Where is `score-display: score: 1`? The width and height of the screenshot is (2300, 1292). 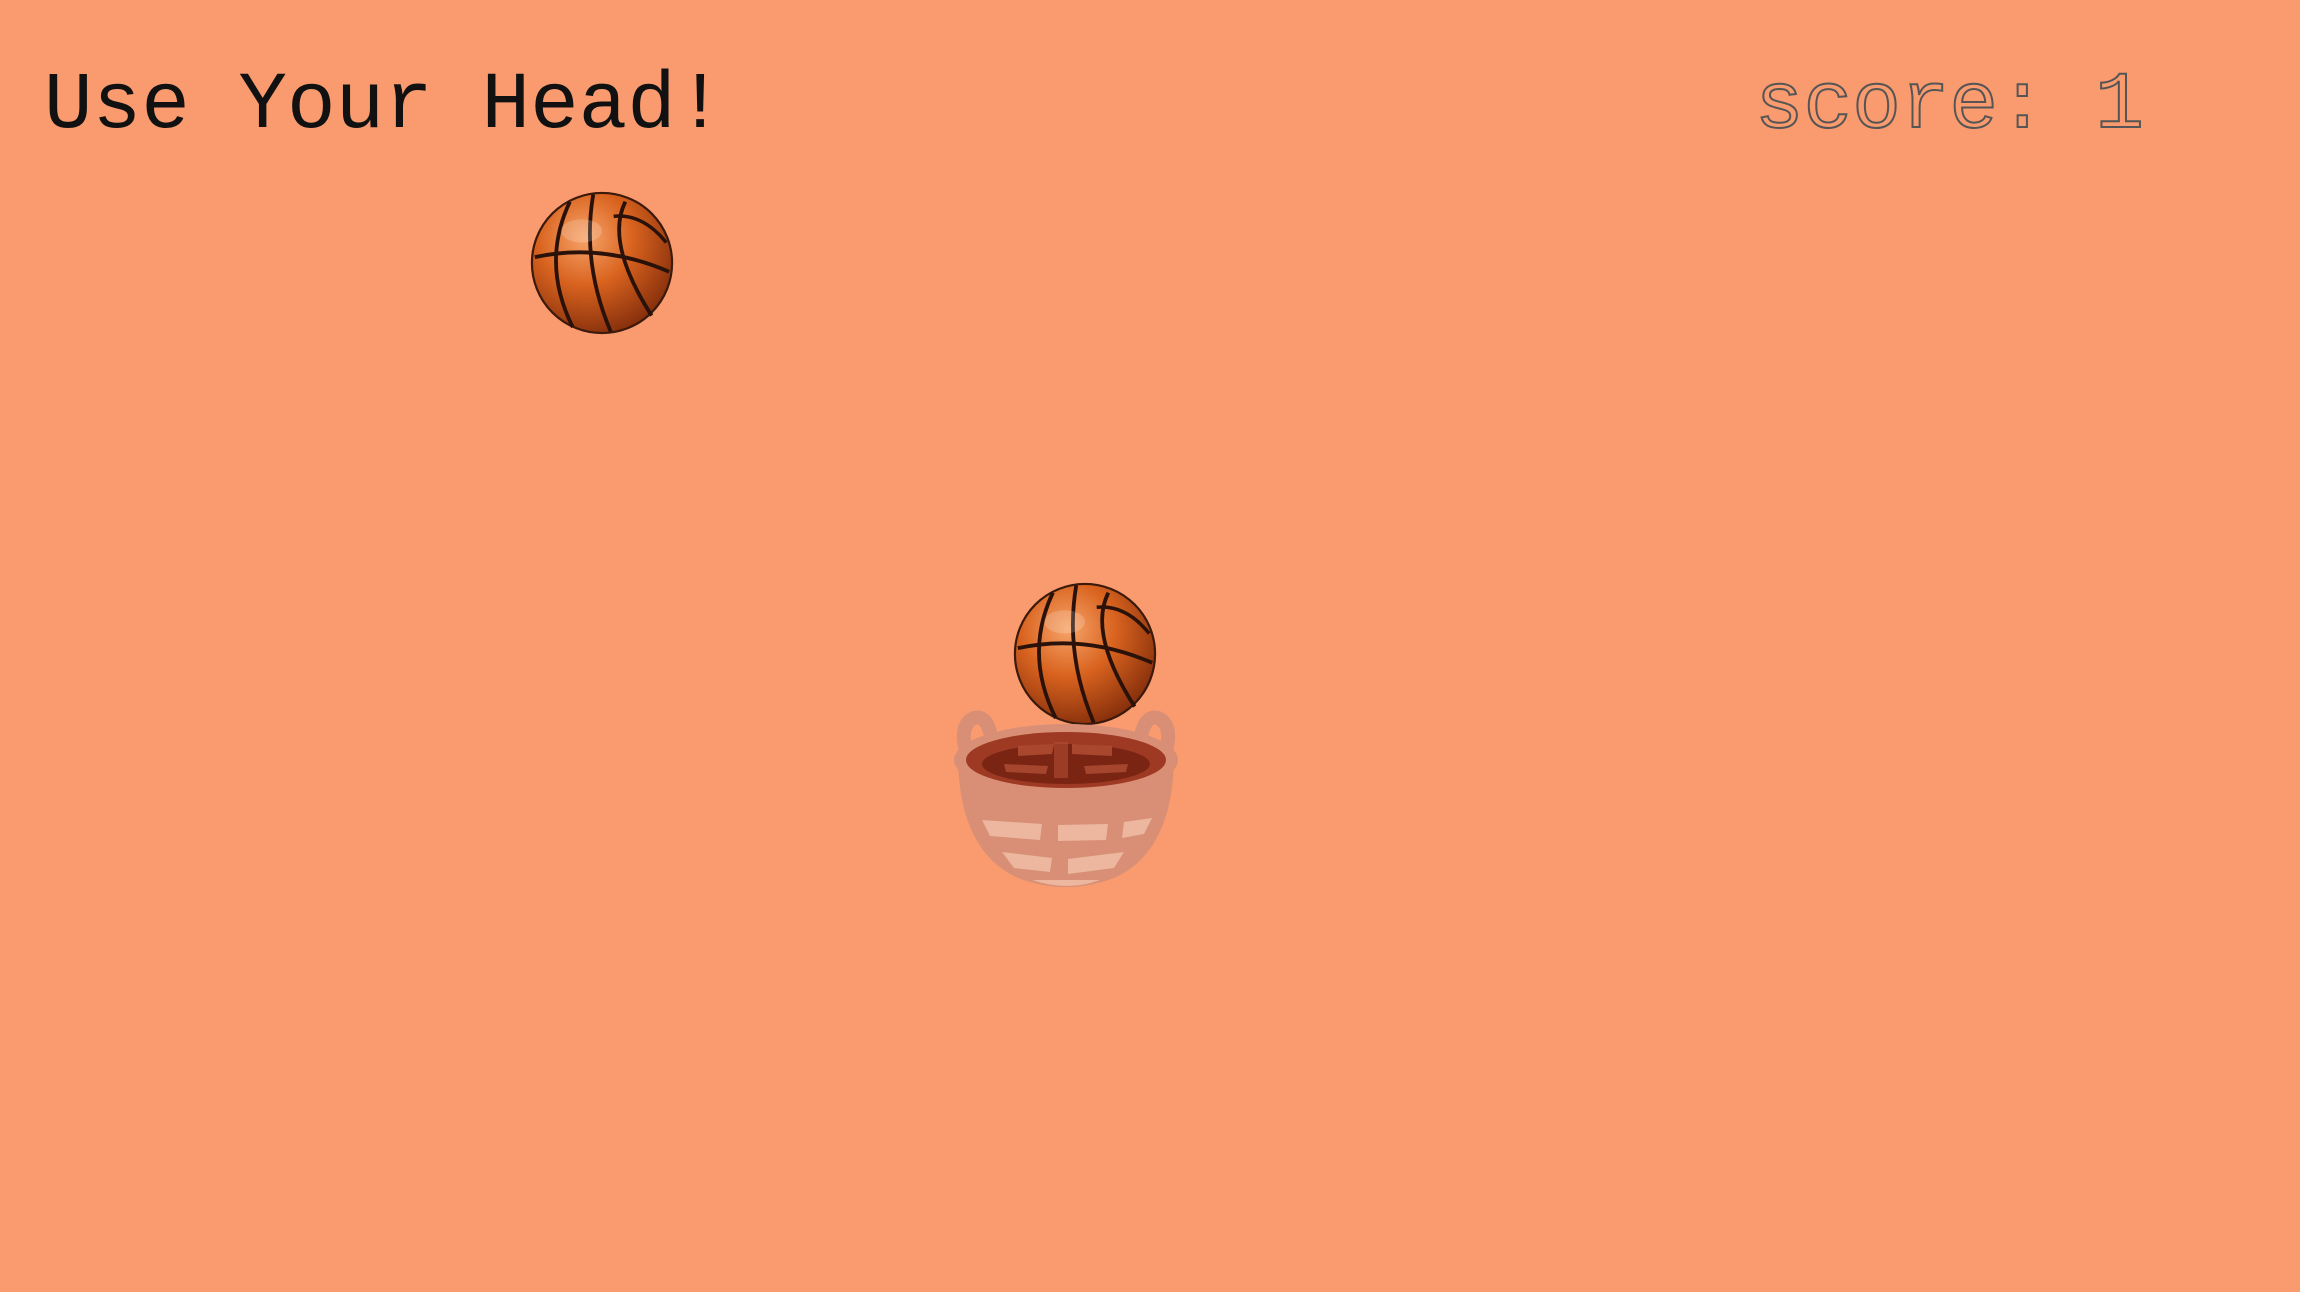
score-display: score: 1 is located at coordinates (1949, 107).